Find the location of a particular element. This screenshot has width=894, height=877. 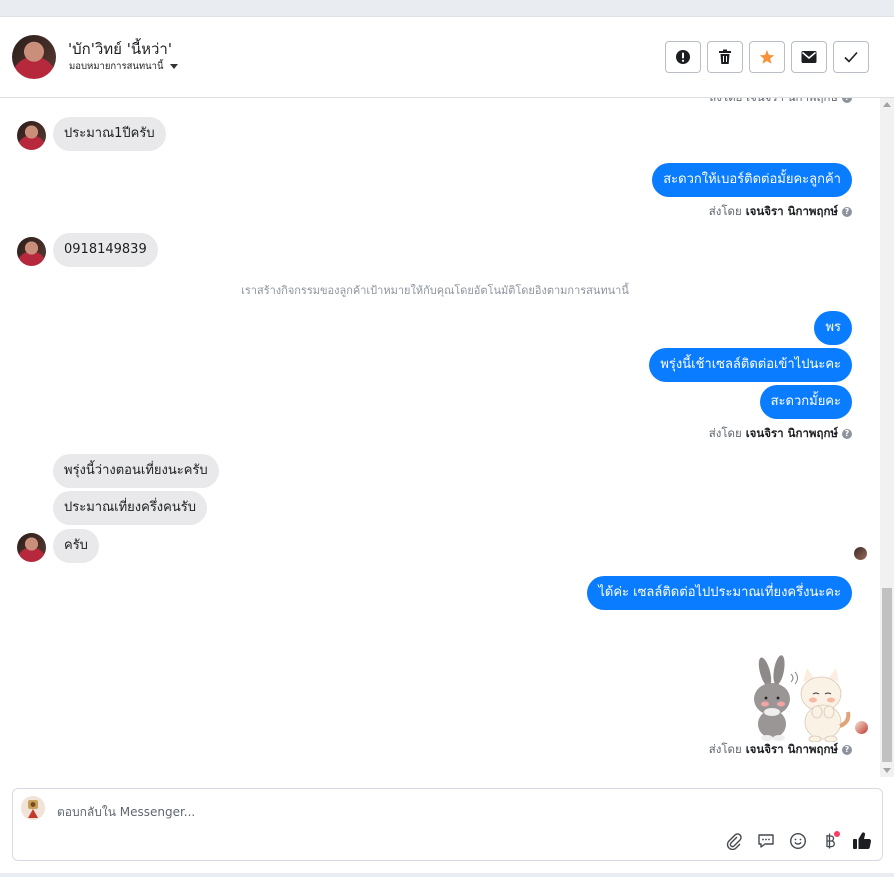

incoming-message: ประมาณเที่ยงครึ่งคนรับ is located at coordinates (130, 508).